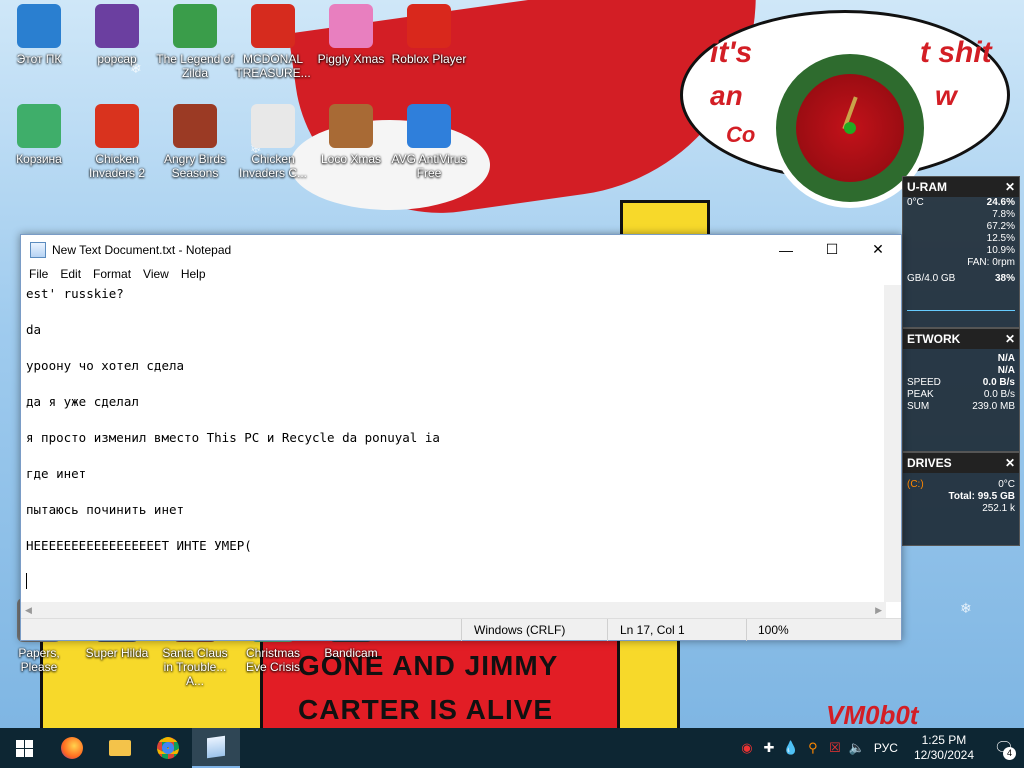 This screenshot has width=1024, height=768. What do you see at coordinates (195, 166) in the screenshot?
I see `desktop-icon-label: Angry Birds Seasons` at bounding box center [195, 166].